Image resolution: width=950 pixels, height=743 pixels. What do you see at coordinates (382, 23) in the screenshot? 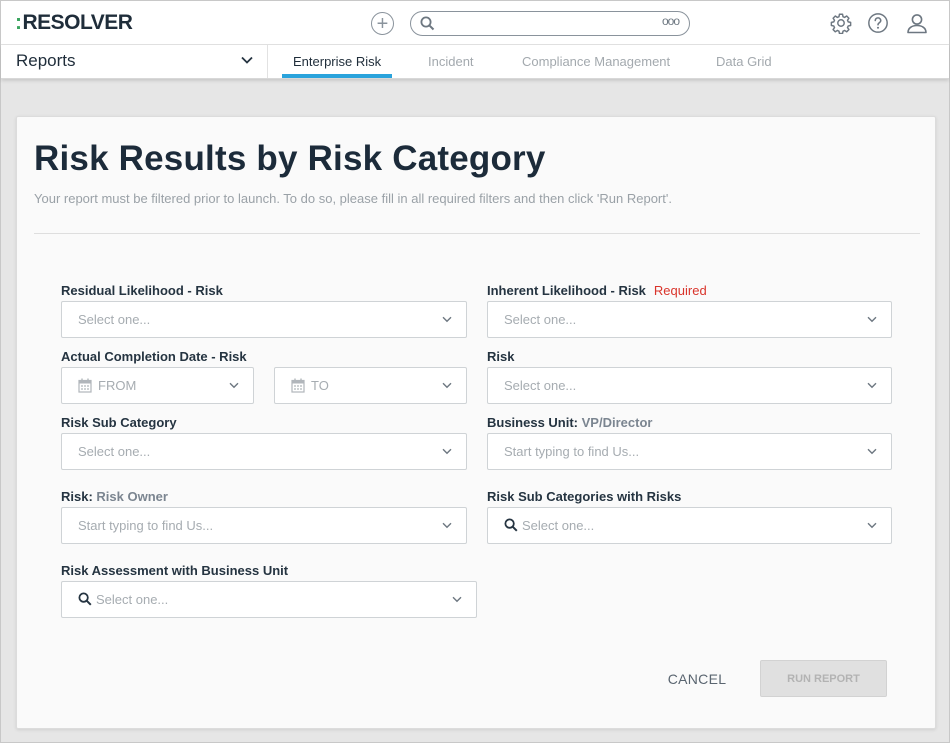
I see `plus-circle-icon: +` at bounding box center [382, 23].